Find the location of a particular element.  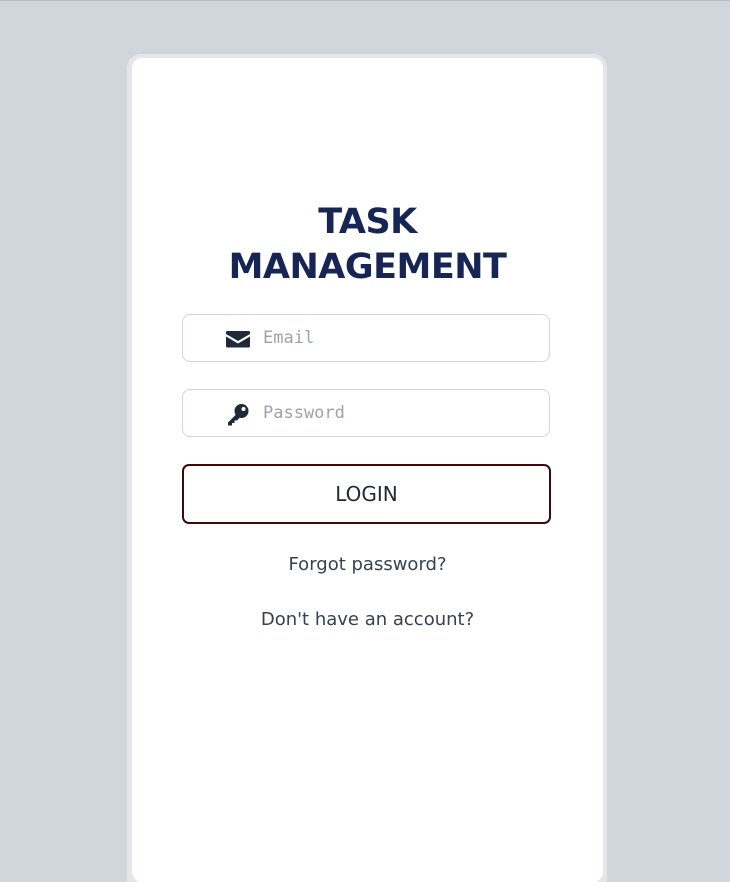

password-input is located at coordinates (398, 413).